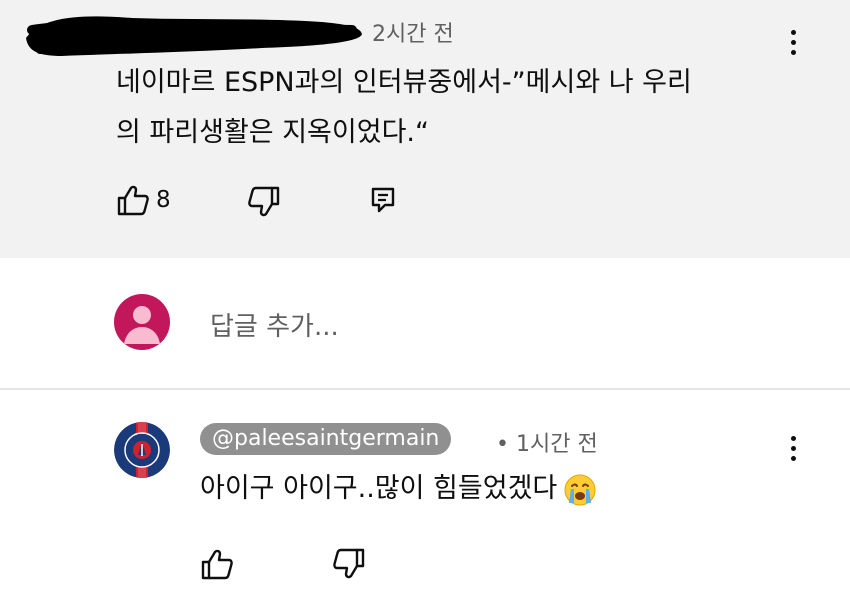 The width and height of the screenshot is (850, 601). Describe the element at coordinates (142, 325) in the screenshot. I see `user-silhouette-icon` at that location.